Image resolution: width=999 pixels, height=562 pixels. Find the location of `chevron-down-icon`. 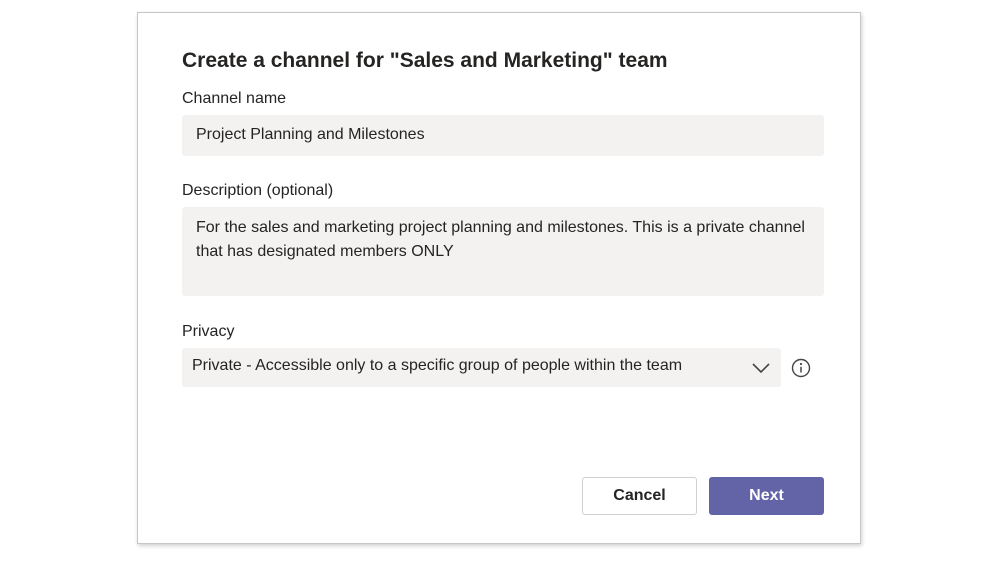

chevron-down-icon is located at coordinates (761, 368).